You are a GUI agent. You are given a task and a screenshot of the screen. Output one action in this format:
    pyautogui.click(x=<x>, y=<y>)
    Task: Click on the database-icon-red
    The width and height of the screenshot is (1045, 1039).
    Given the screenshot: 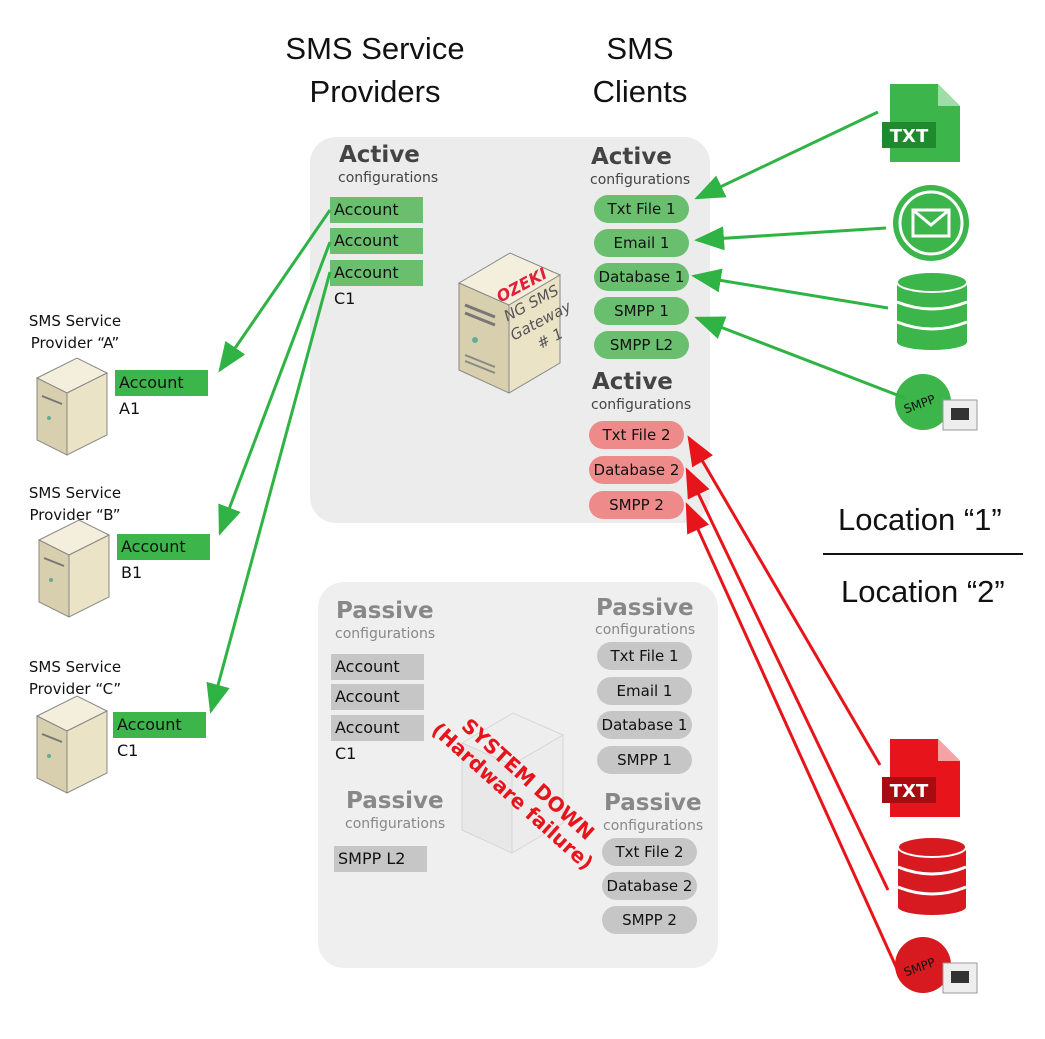 What is the action you would take?
    pyautogui.click(x=932, y=875)
    